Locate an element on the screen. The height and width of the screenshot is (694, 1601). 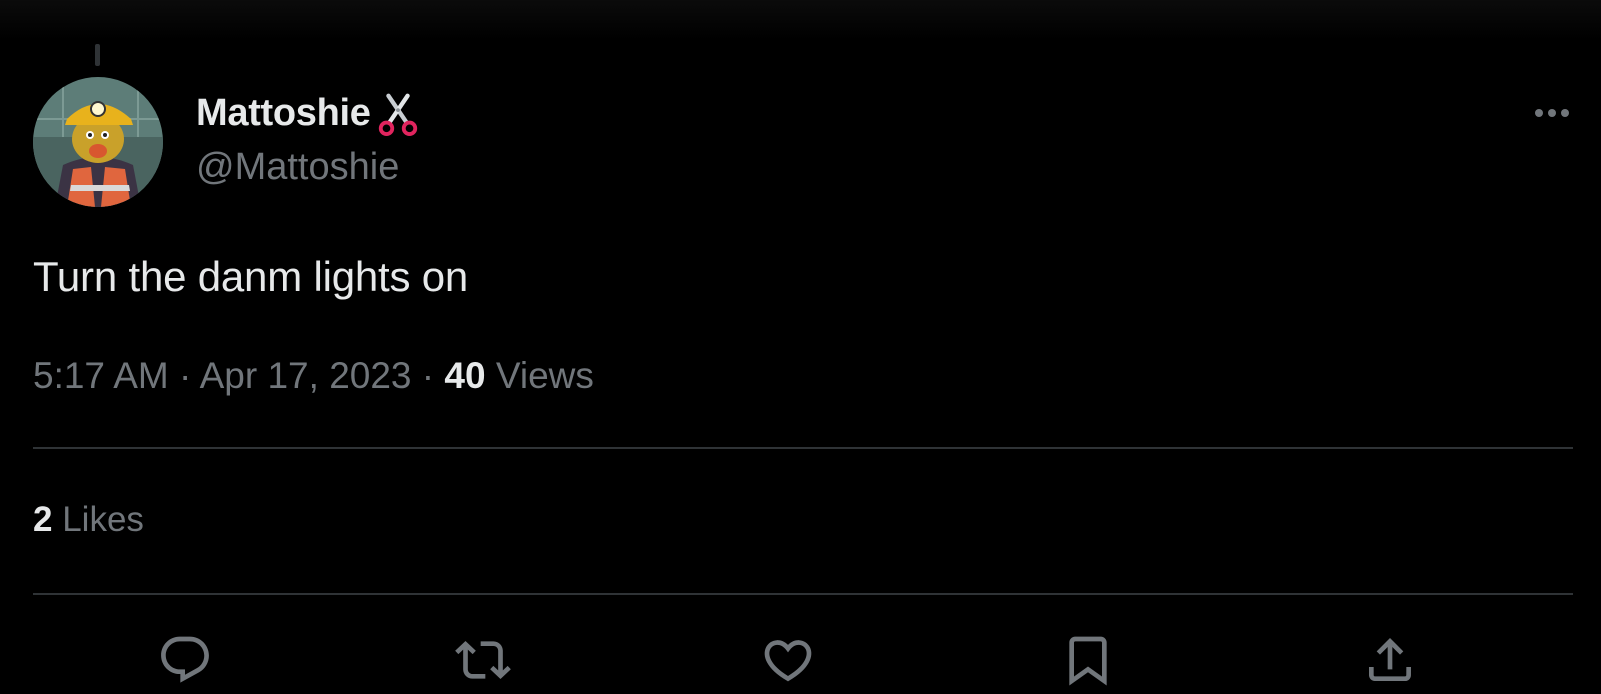
likes-link: 2 Likes is located at coordinates (88, 520).